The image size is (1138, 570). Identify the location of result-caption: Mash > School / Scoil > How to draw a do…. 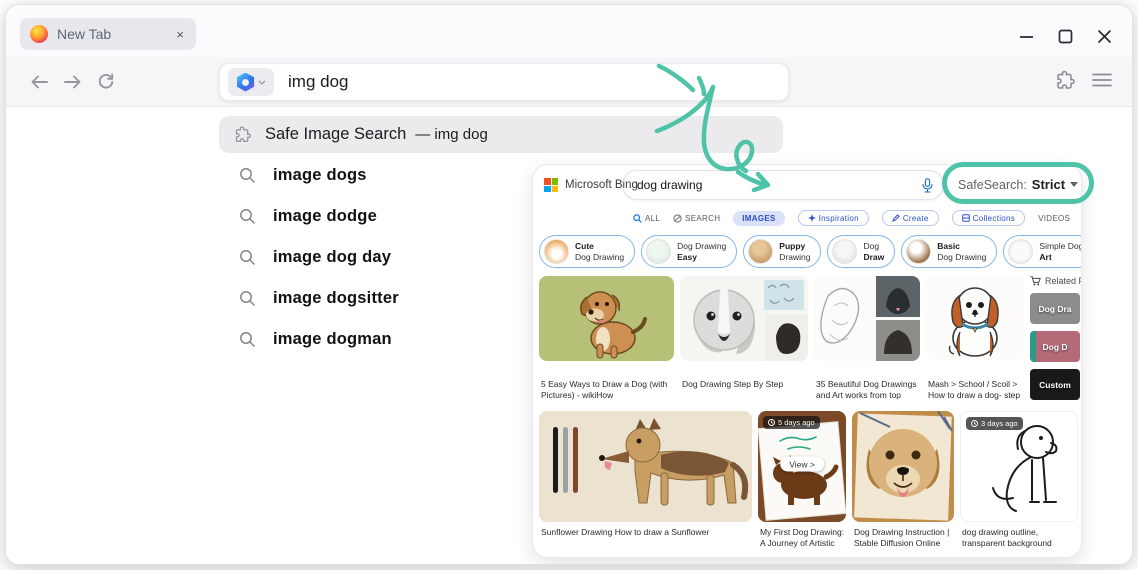
(974, 391).